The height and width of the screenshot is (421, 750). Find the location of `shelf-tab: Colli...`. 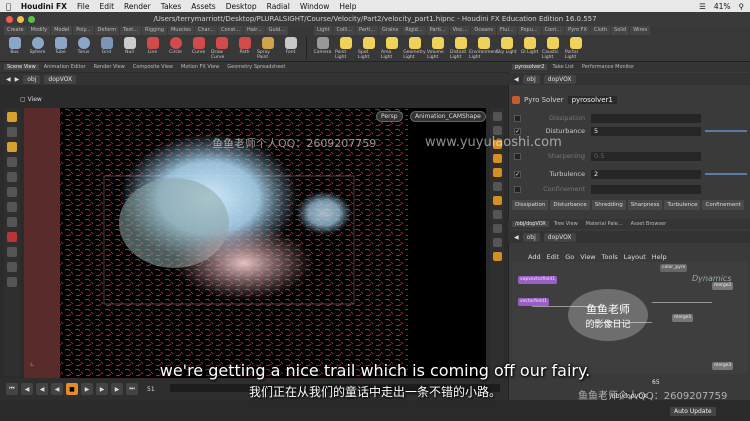

shelf-tab: Colli... is located at coordinates (344, 30).